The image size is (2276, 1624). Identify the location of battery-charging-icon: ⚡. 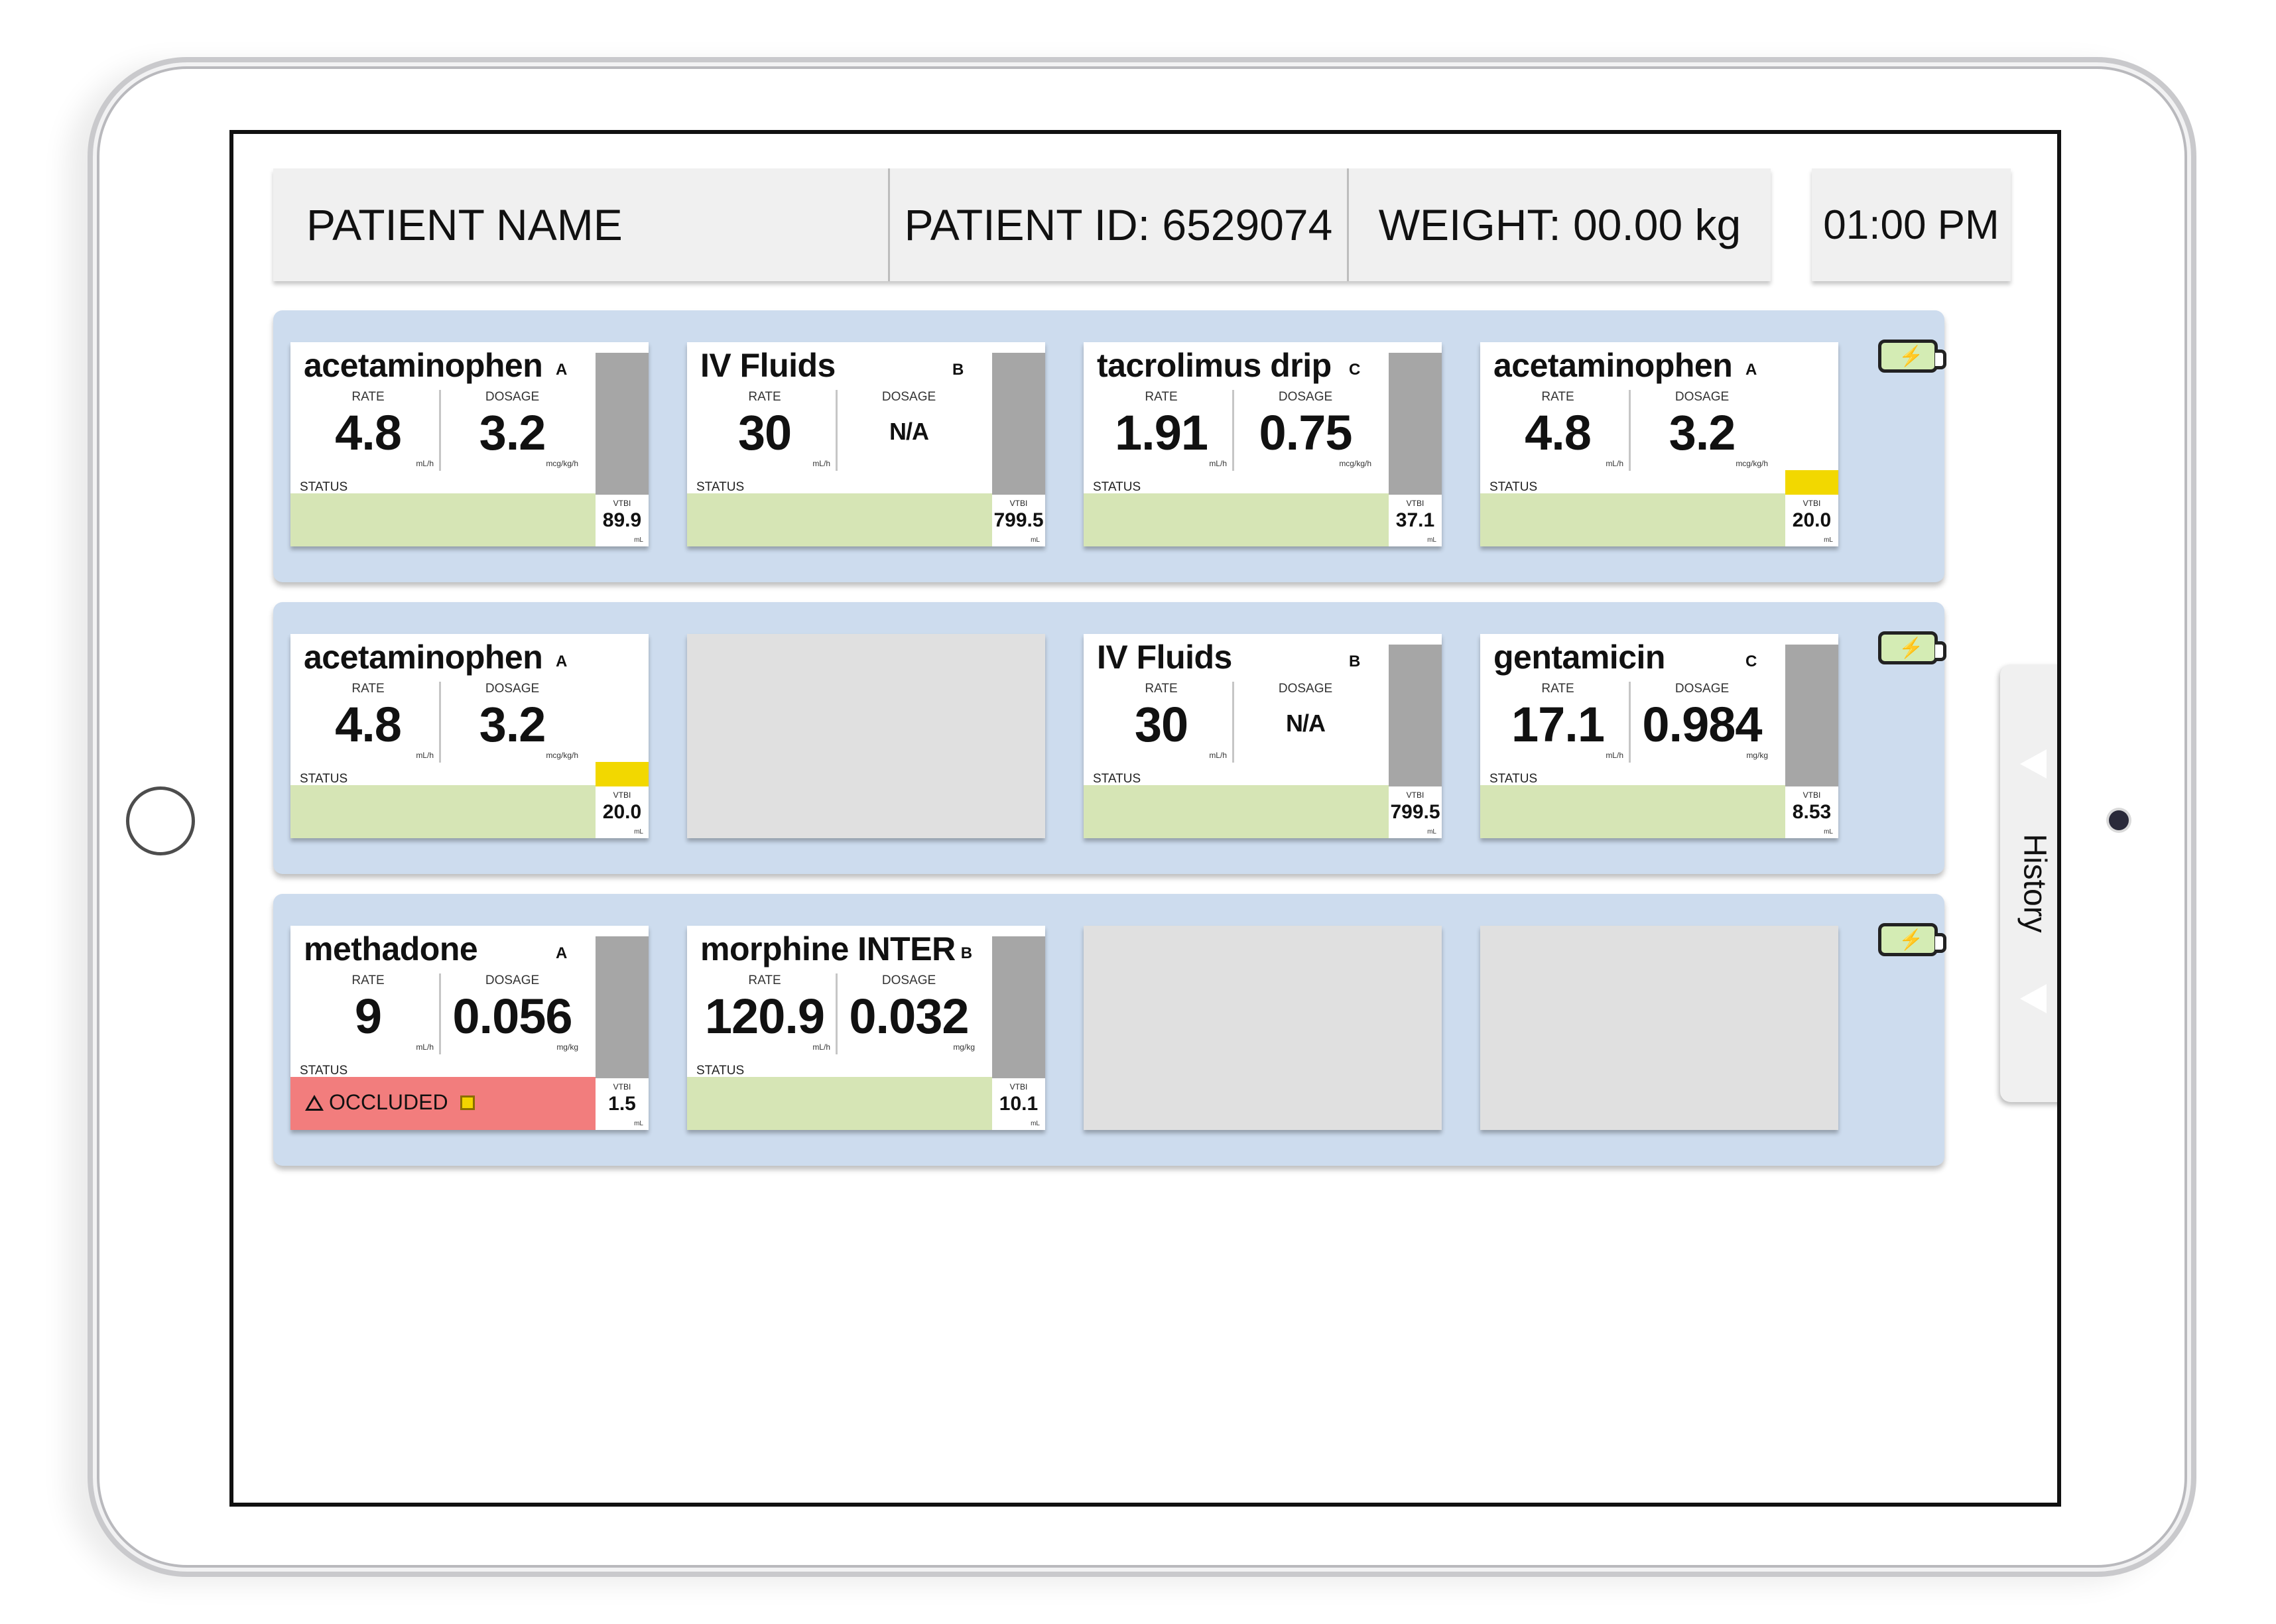
(1912, 939).